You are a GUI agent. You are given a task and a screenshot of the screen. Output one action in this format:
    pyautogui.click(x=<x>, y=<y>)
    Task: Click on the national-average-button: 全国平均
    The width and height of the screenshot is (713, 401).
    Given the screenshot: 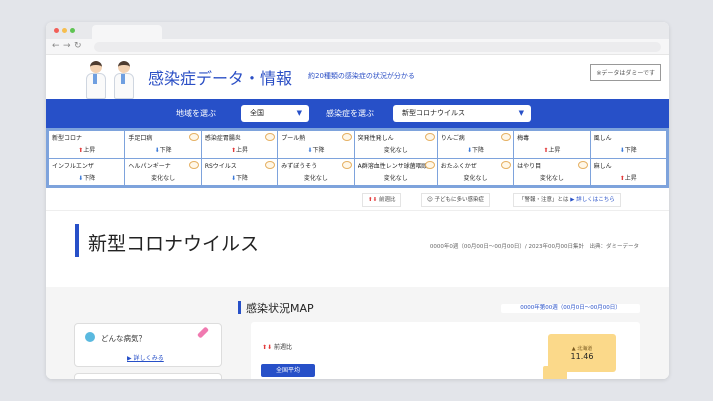 What is the action you would take?
    pyautogui.click(x=288, y=370)
    